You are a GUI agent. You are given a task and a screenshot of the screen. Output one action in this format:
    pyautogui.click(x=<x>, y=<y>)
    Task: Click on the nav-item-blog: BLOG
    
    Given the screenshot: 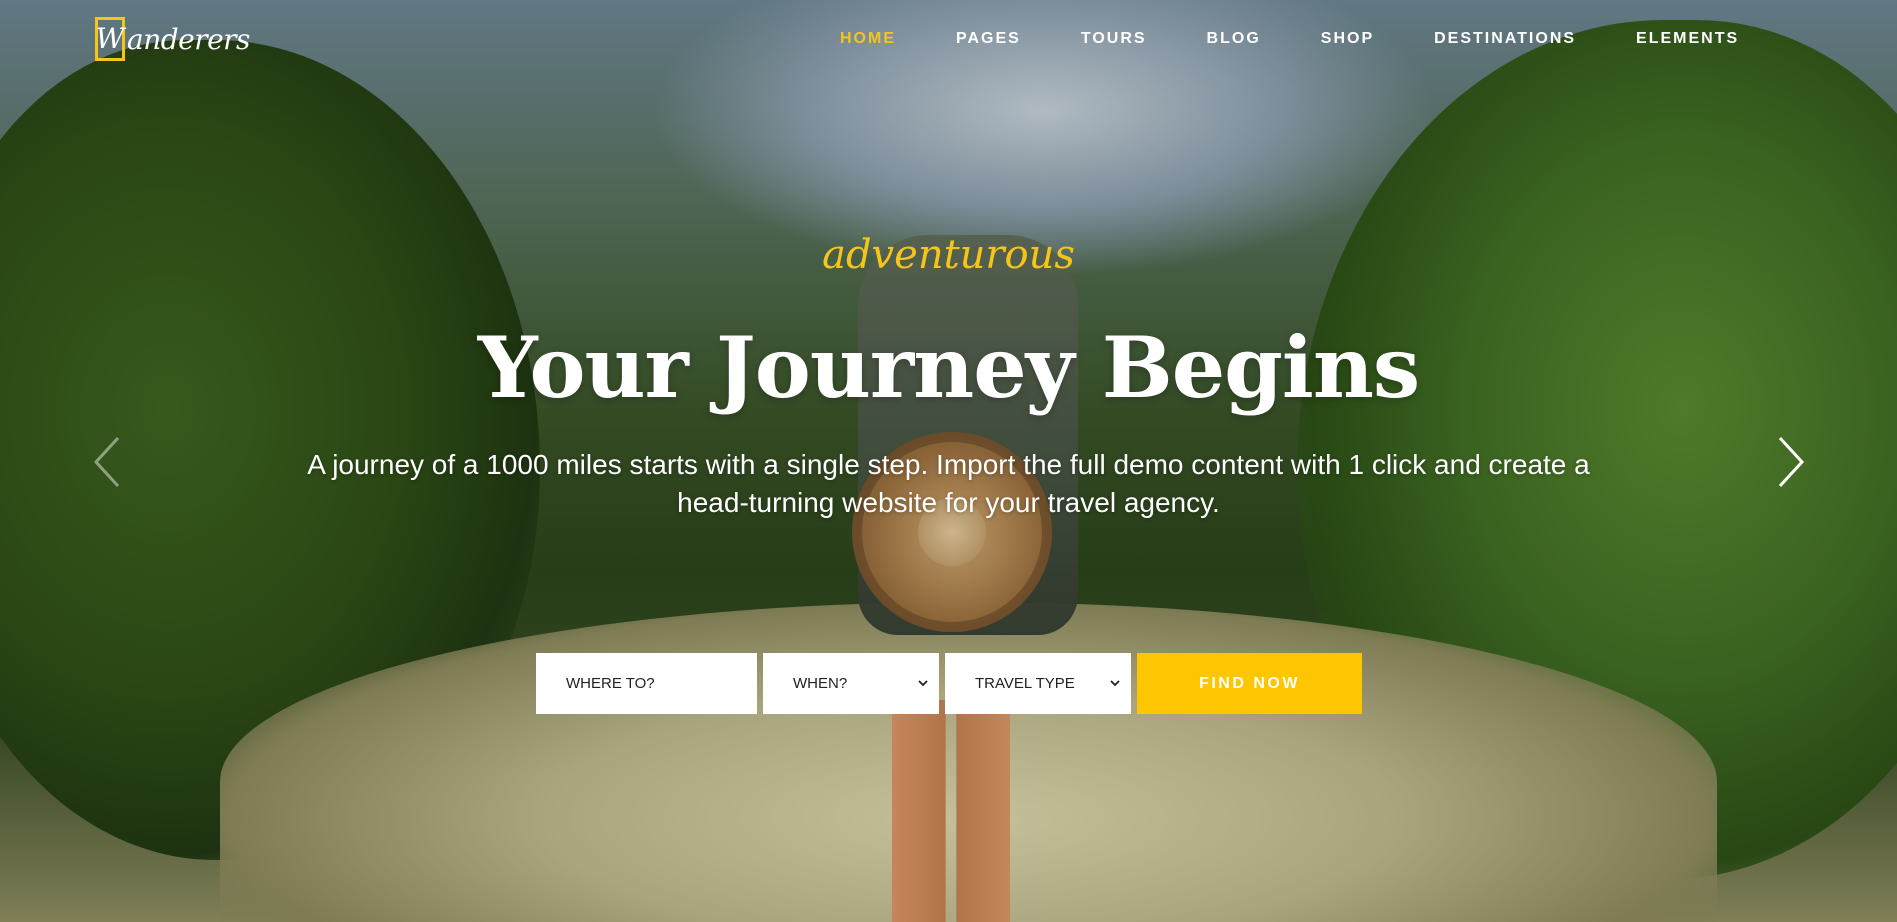 What is the action you would take?
    pyautogui.click(x=1234, y=39)
    